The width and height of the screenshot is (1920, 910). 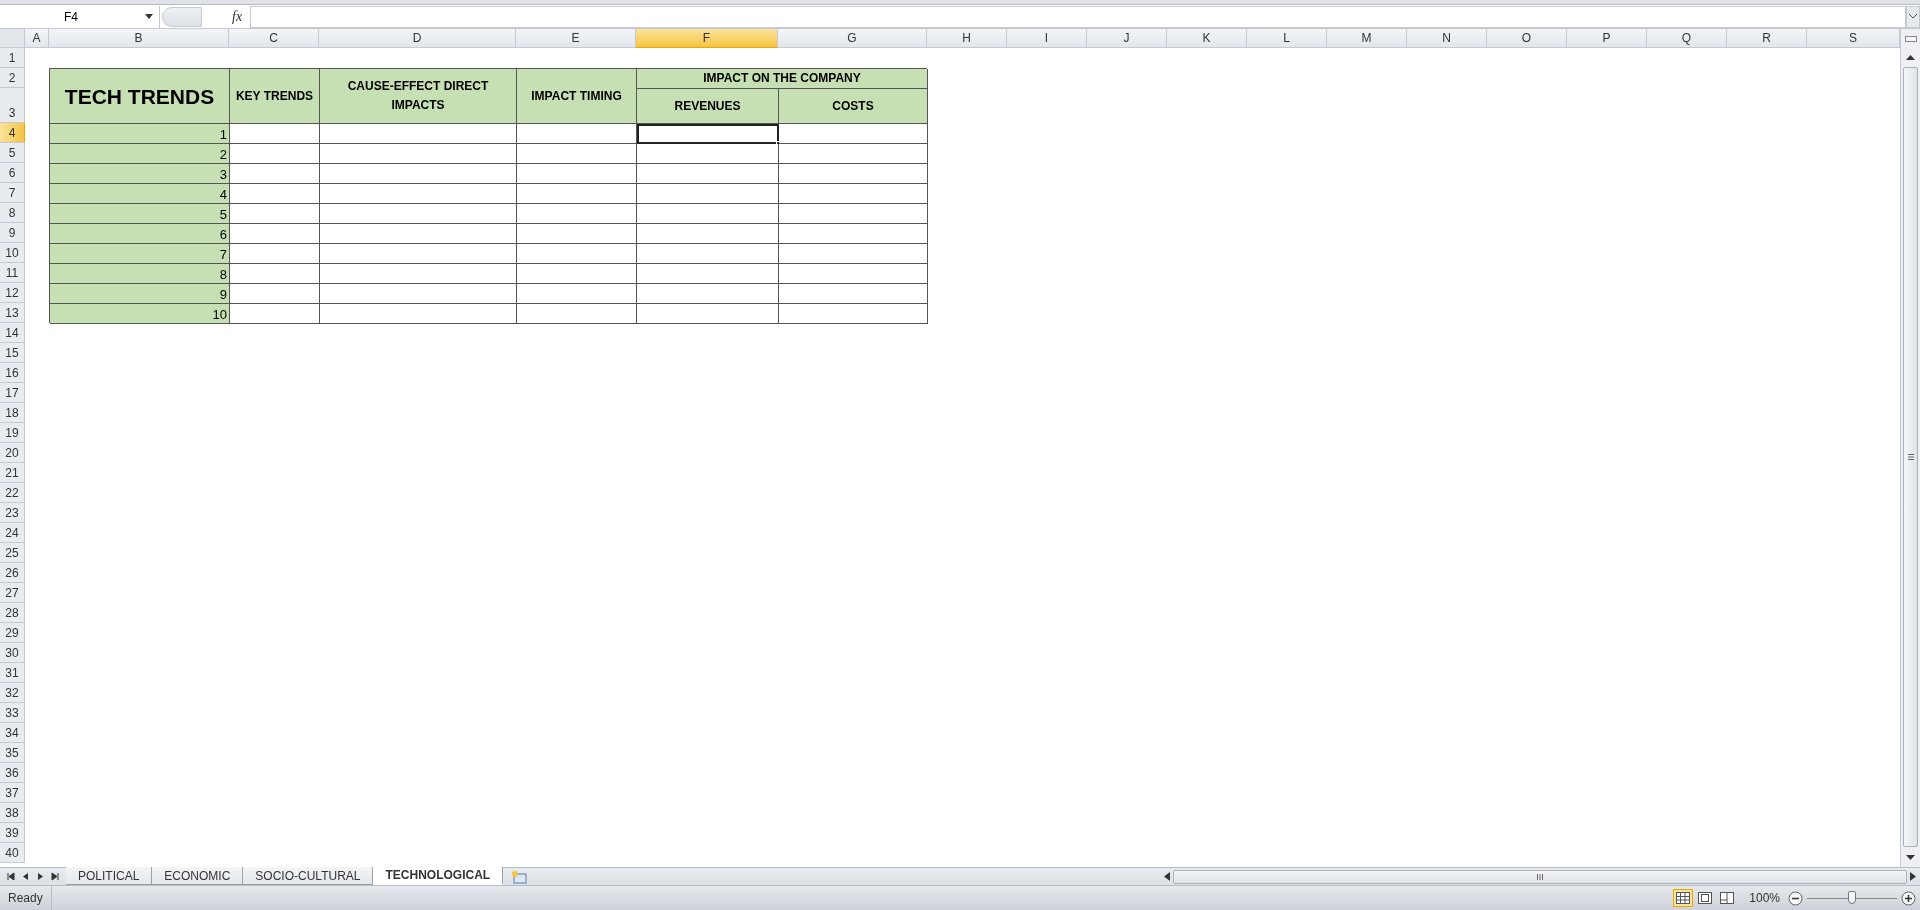 What do you see at coordinates (417, 38) in the screenshot?
I see `column-header: D` at bounding box center [417, 38].